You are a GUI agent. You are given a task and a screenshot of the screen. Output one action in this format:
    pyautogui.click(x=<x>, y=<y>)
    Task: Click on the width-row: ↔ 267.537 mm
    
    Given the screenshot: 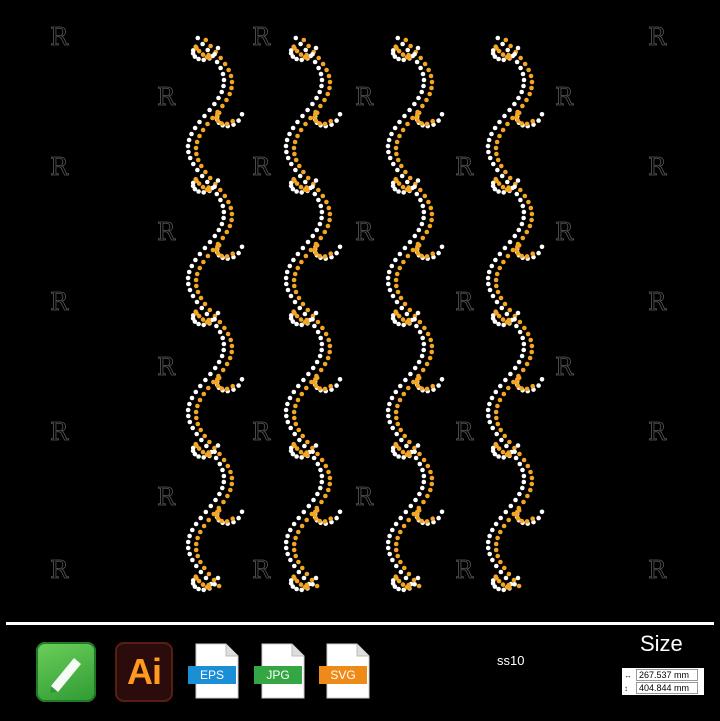 What is the action you would take?
    pyautogui.click(x=661, y=675)
    